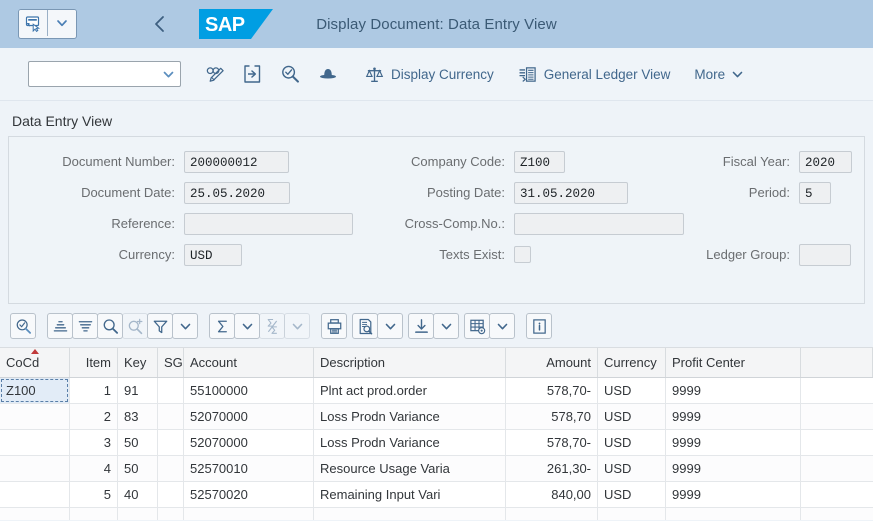  I want to click on view-details-icon, so click(365, 326).